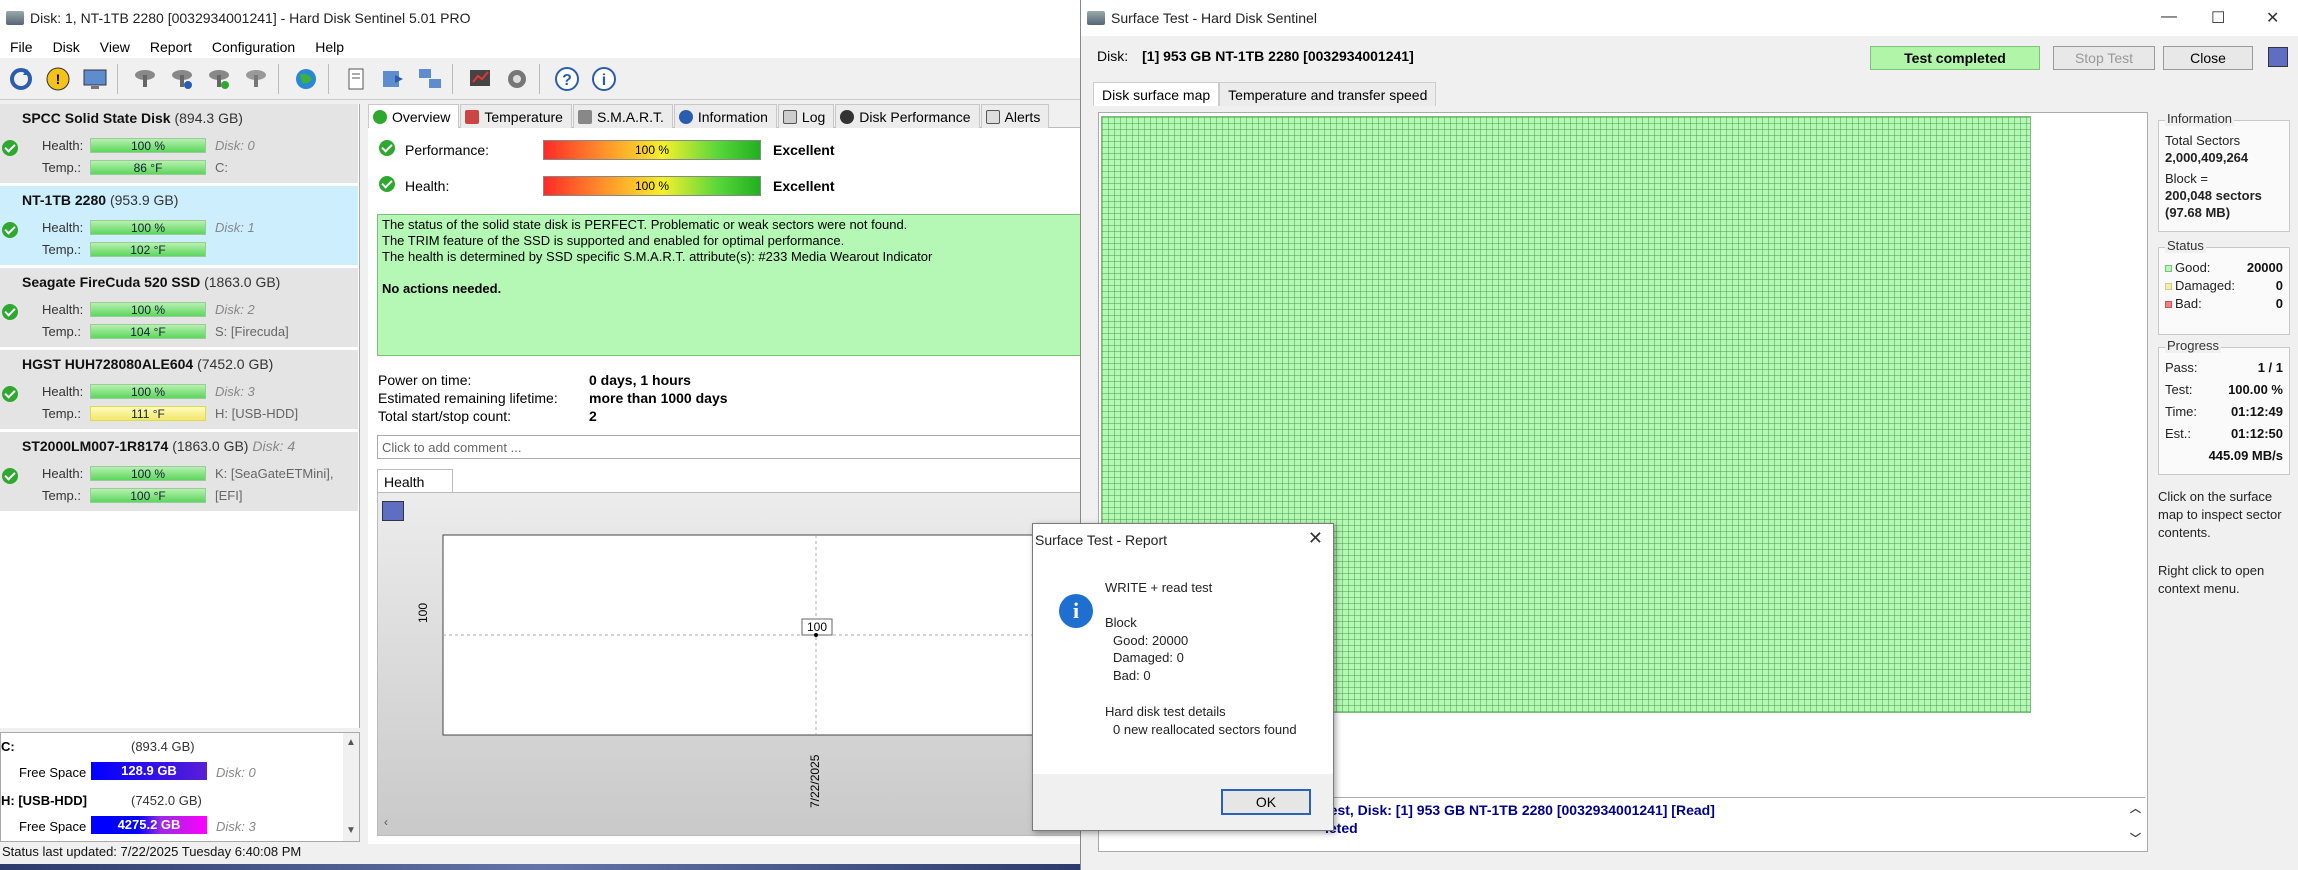 This screenshot has height=870, width=2298. I want to click on tab-smart: S.M.A.R.T., so click(622, 116).